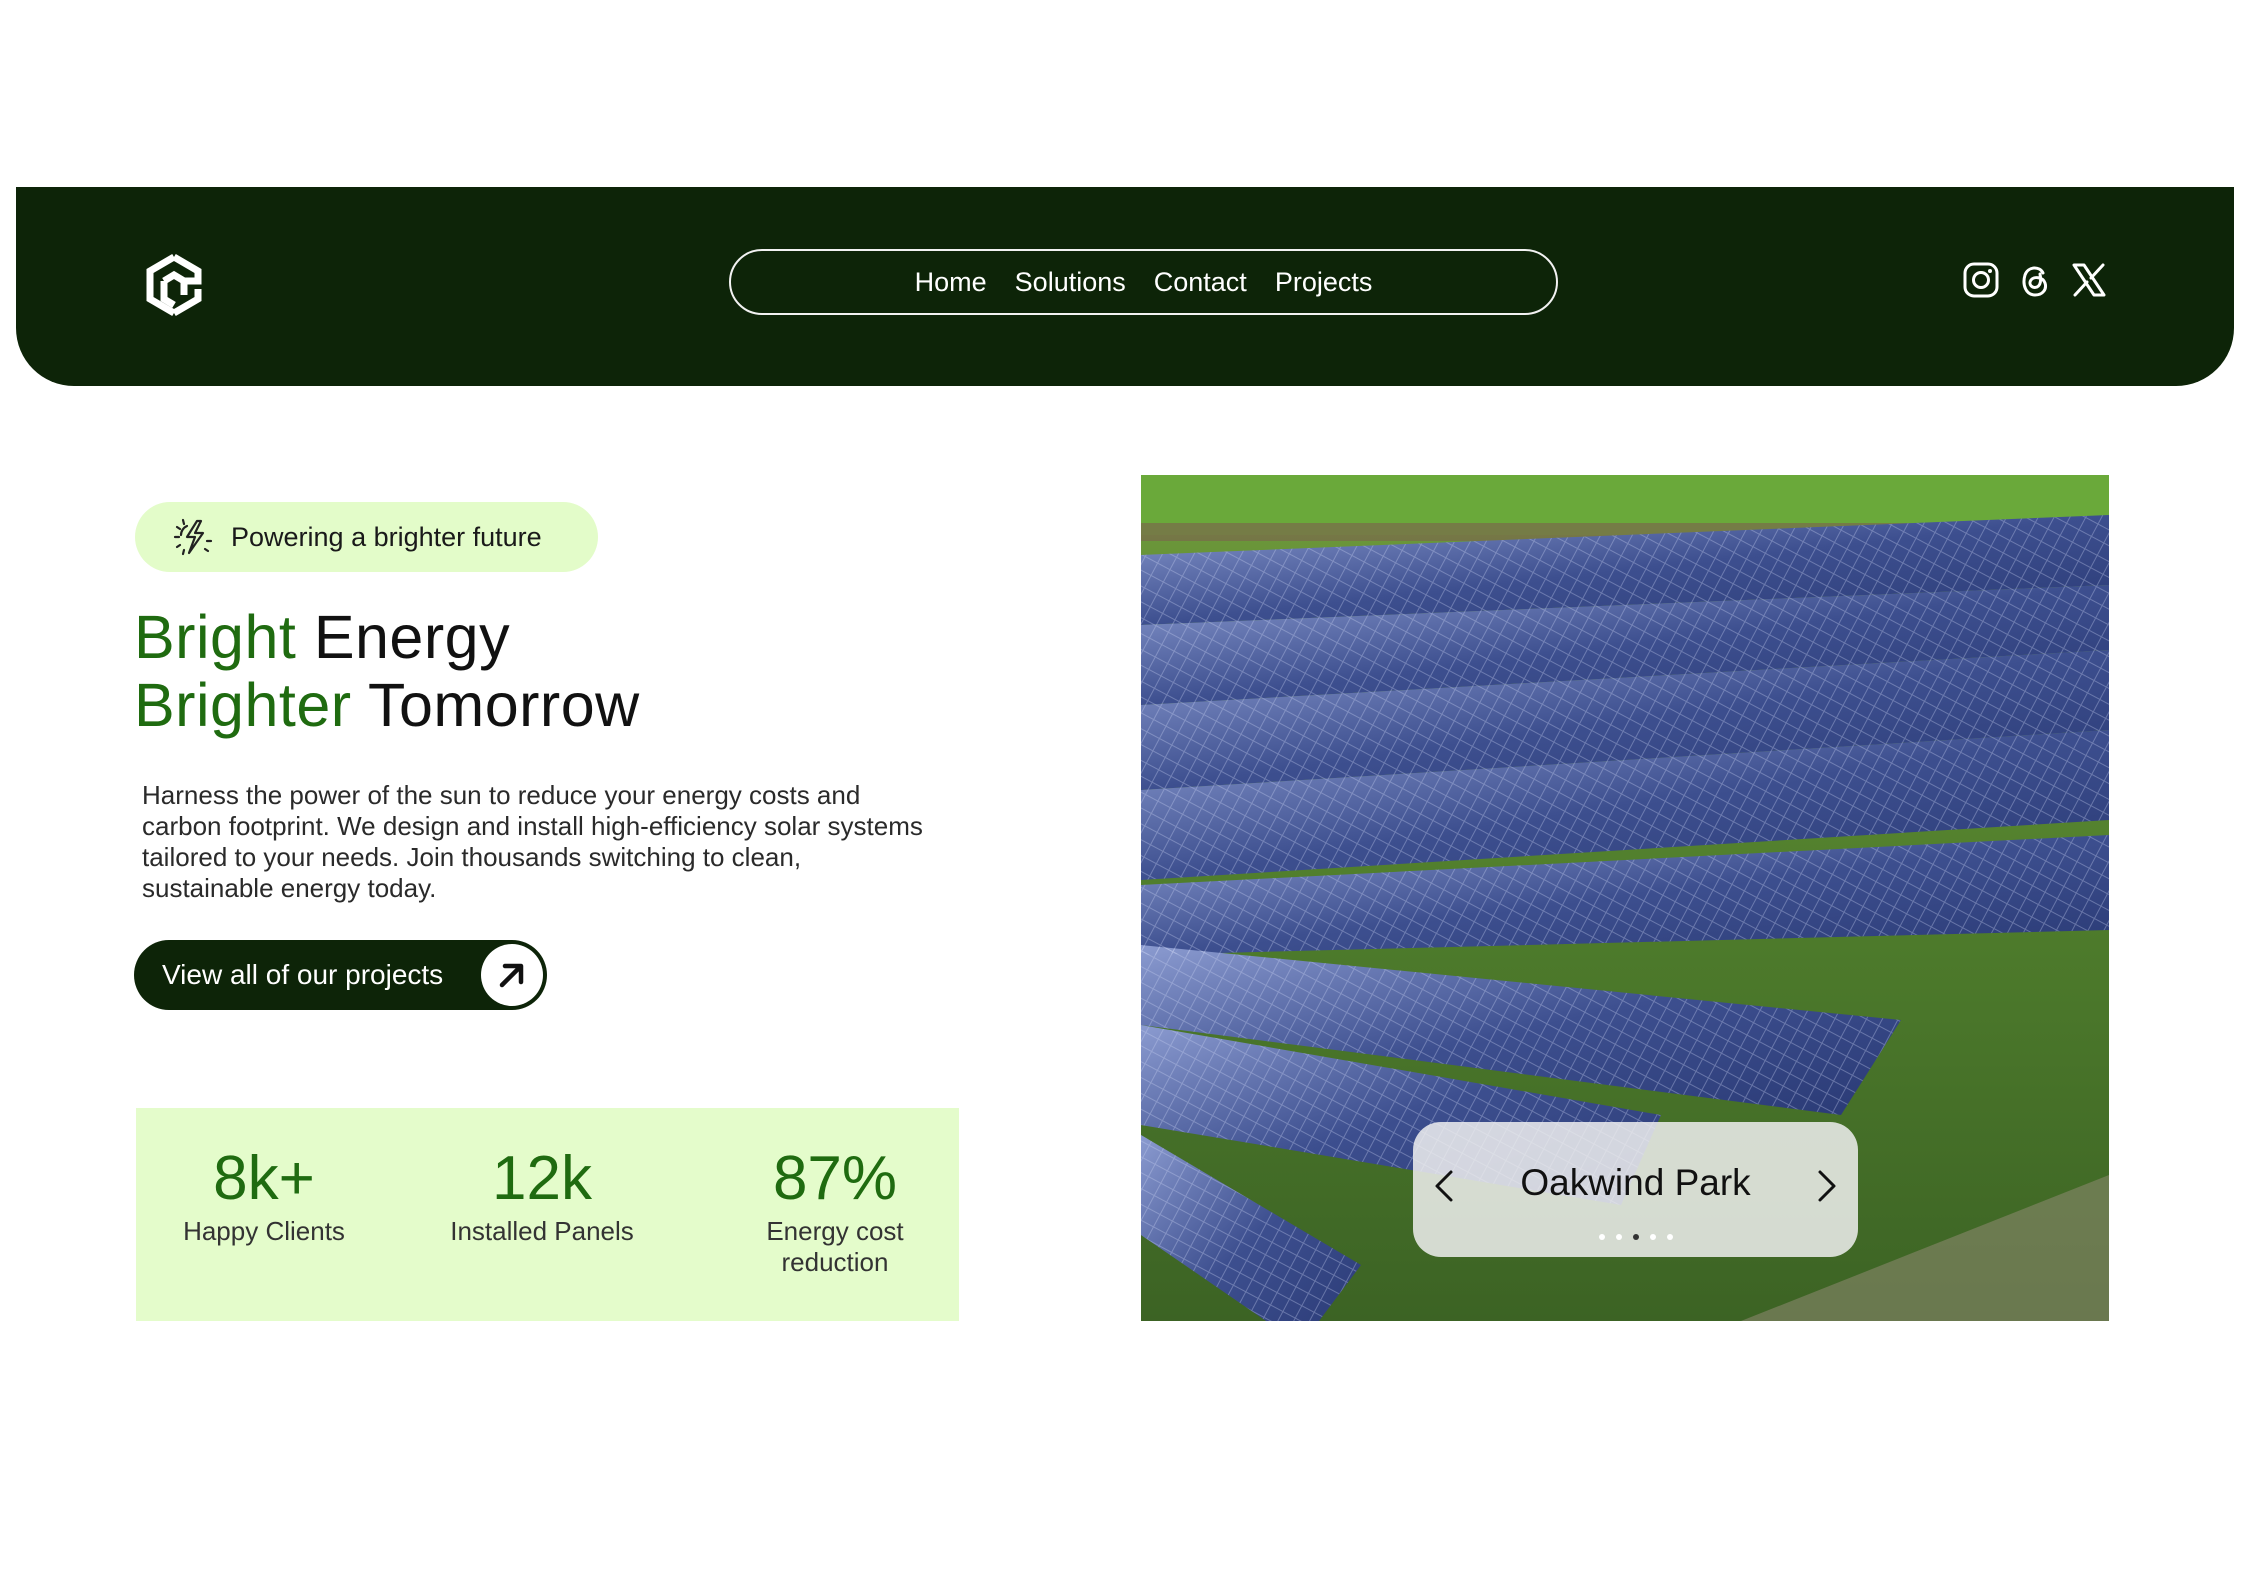  I want to click on nav-solutions: Solutions, so click(1070, 282).